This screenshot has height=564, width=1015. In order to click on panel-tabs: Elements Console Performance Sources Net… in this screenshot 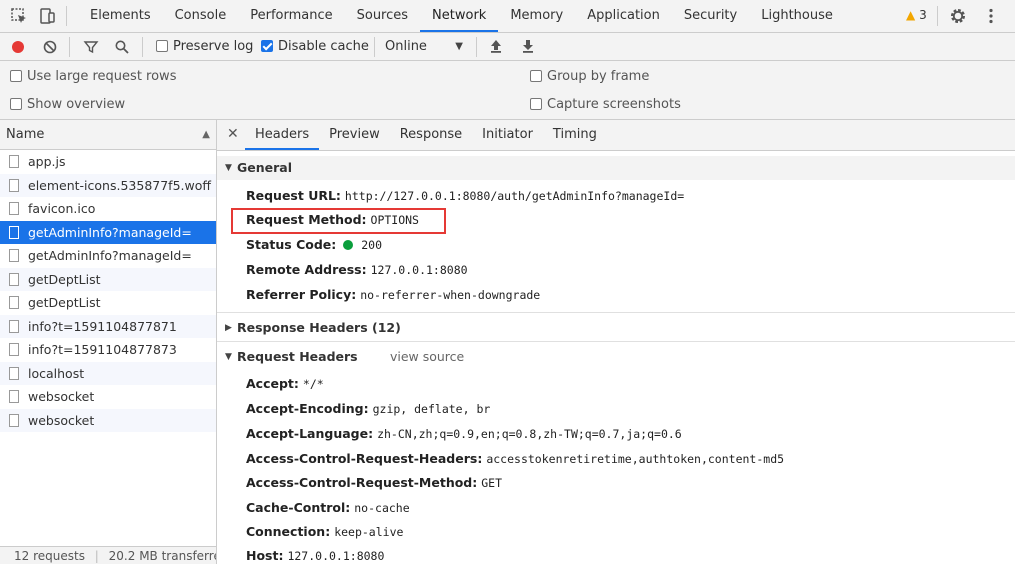, I will do `click(461, 16)`.